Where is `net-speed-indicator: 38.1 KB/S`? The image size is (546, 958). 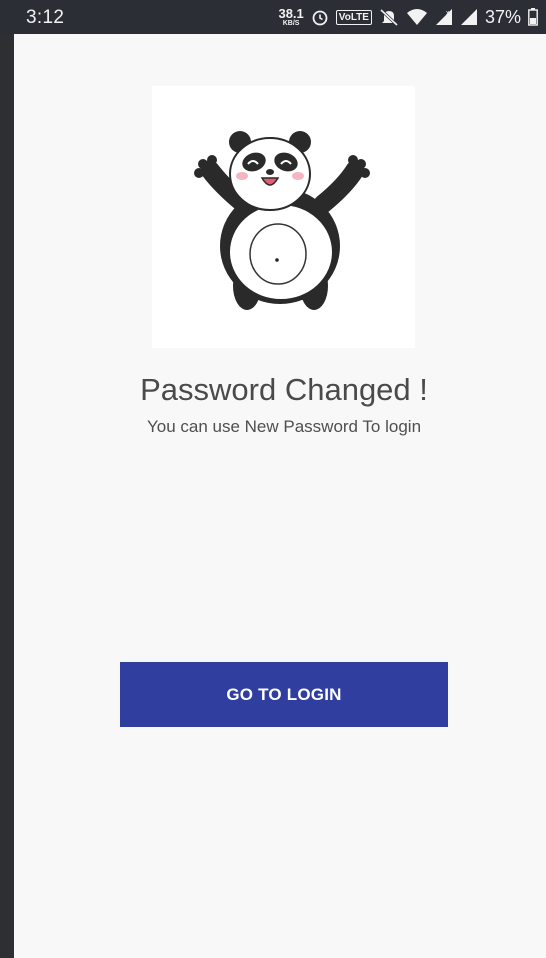
net-speed-indicator: 38.1 KB/S is located at coordinates (290, 17).